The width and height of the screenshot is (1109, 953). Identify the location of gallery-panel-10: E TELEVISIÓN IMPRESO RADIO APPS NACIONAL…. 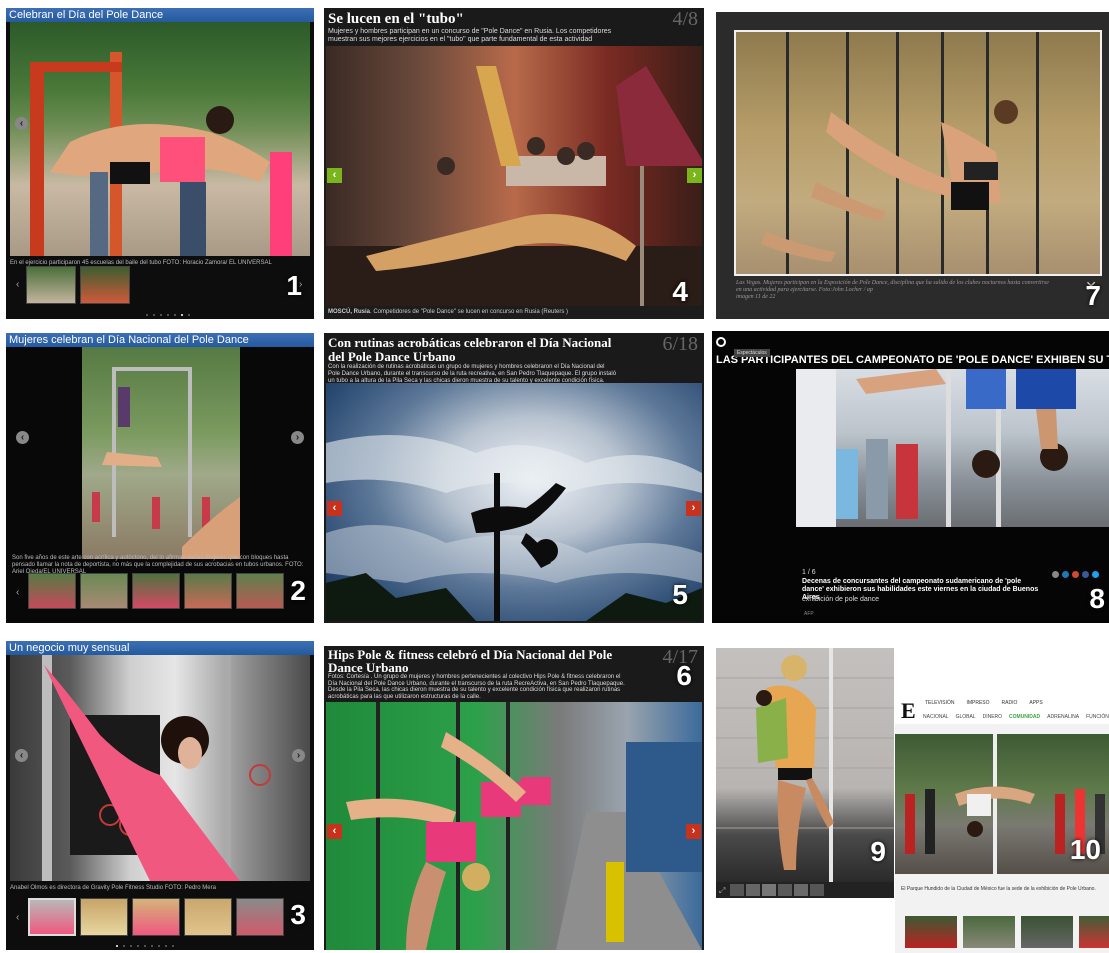
(1002, 823).